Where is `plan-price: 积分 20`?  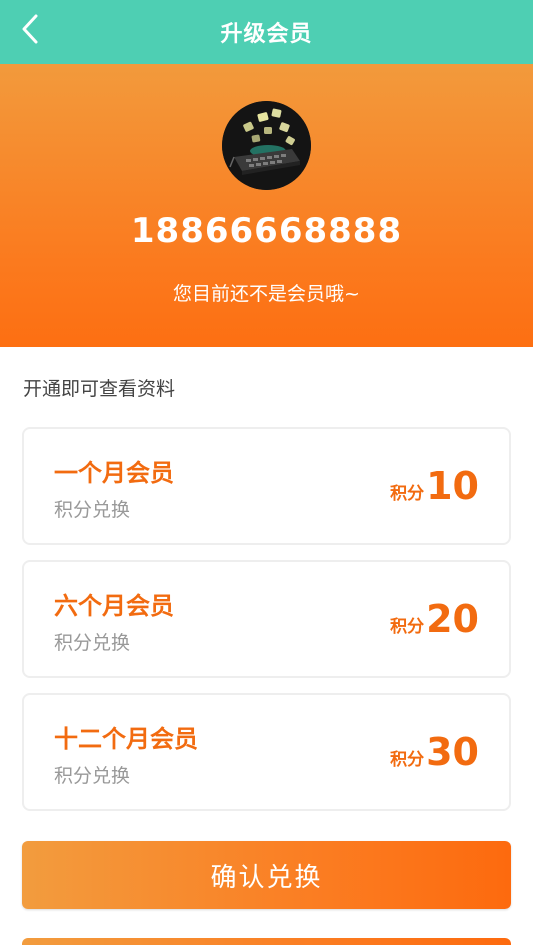 plan-price: 积分 20 is located at coordinates (434, 619).